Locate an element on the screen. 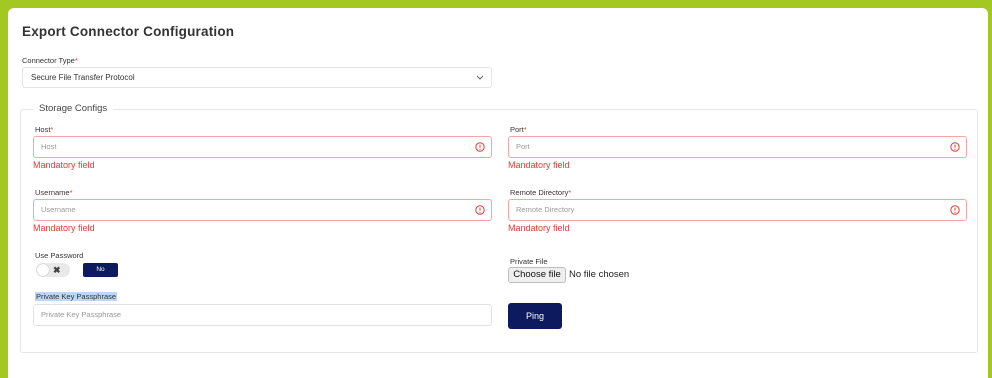  toggle-knob is located at coordinates (43, 270).